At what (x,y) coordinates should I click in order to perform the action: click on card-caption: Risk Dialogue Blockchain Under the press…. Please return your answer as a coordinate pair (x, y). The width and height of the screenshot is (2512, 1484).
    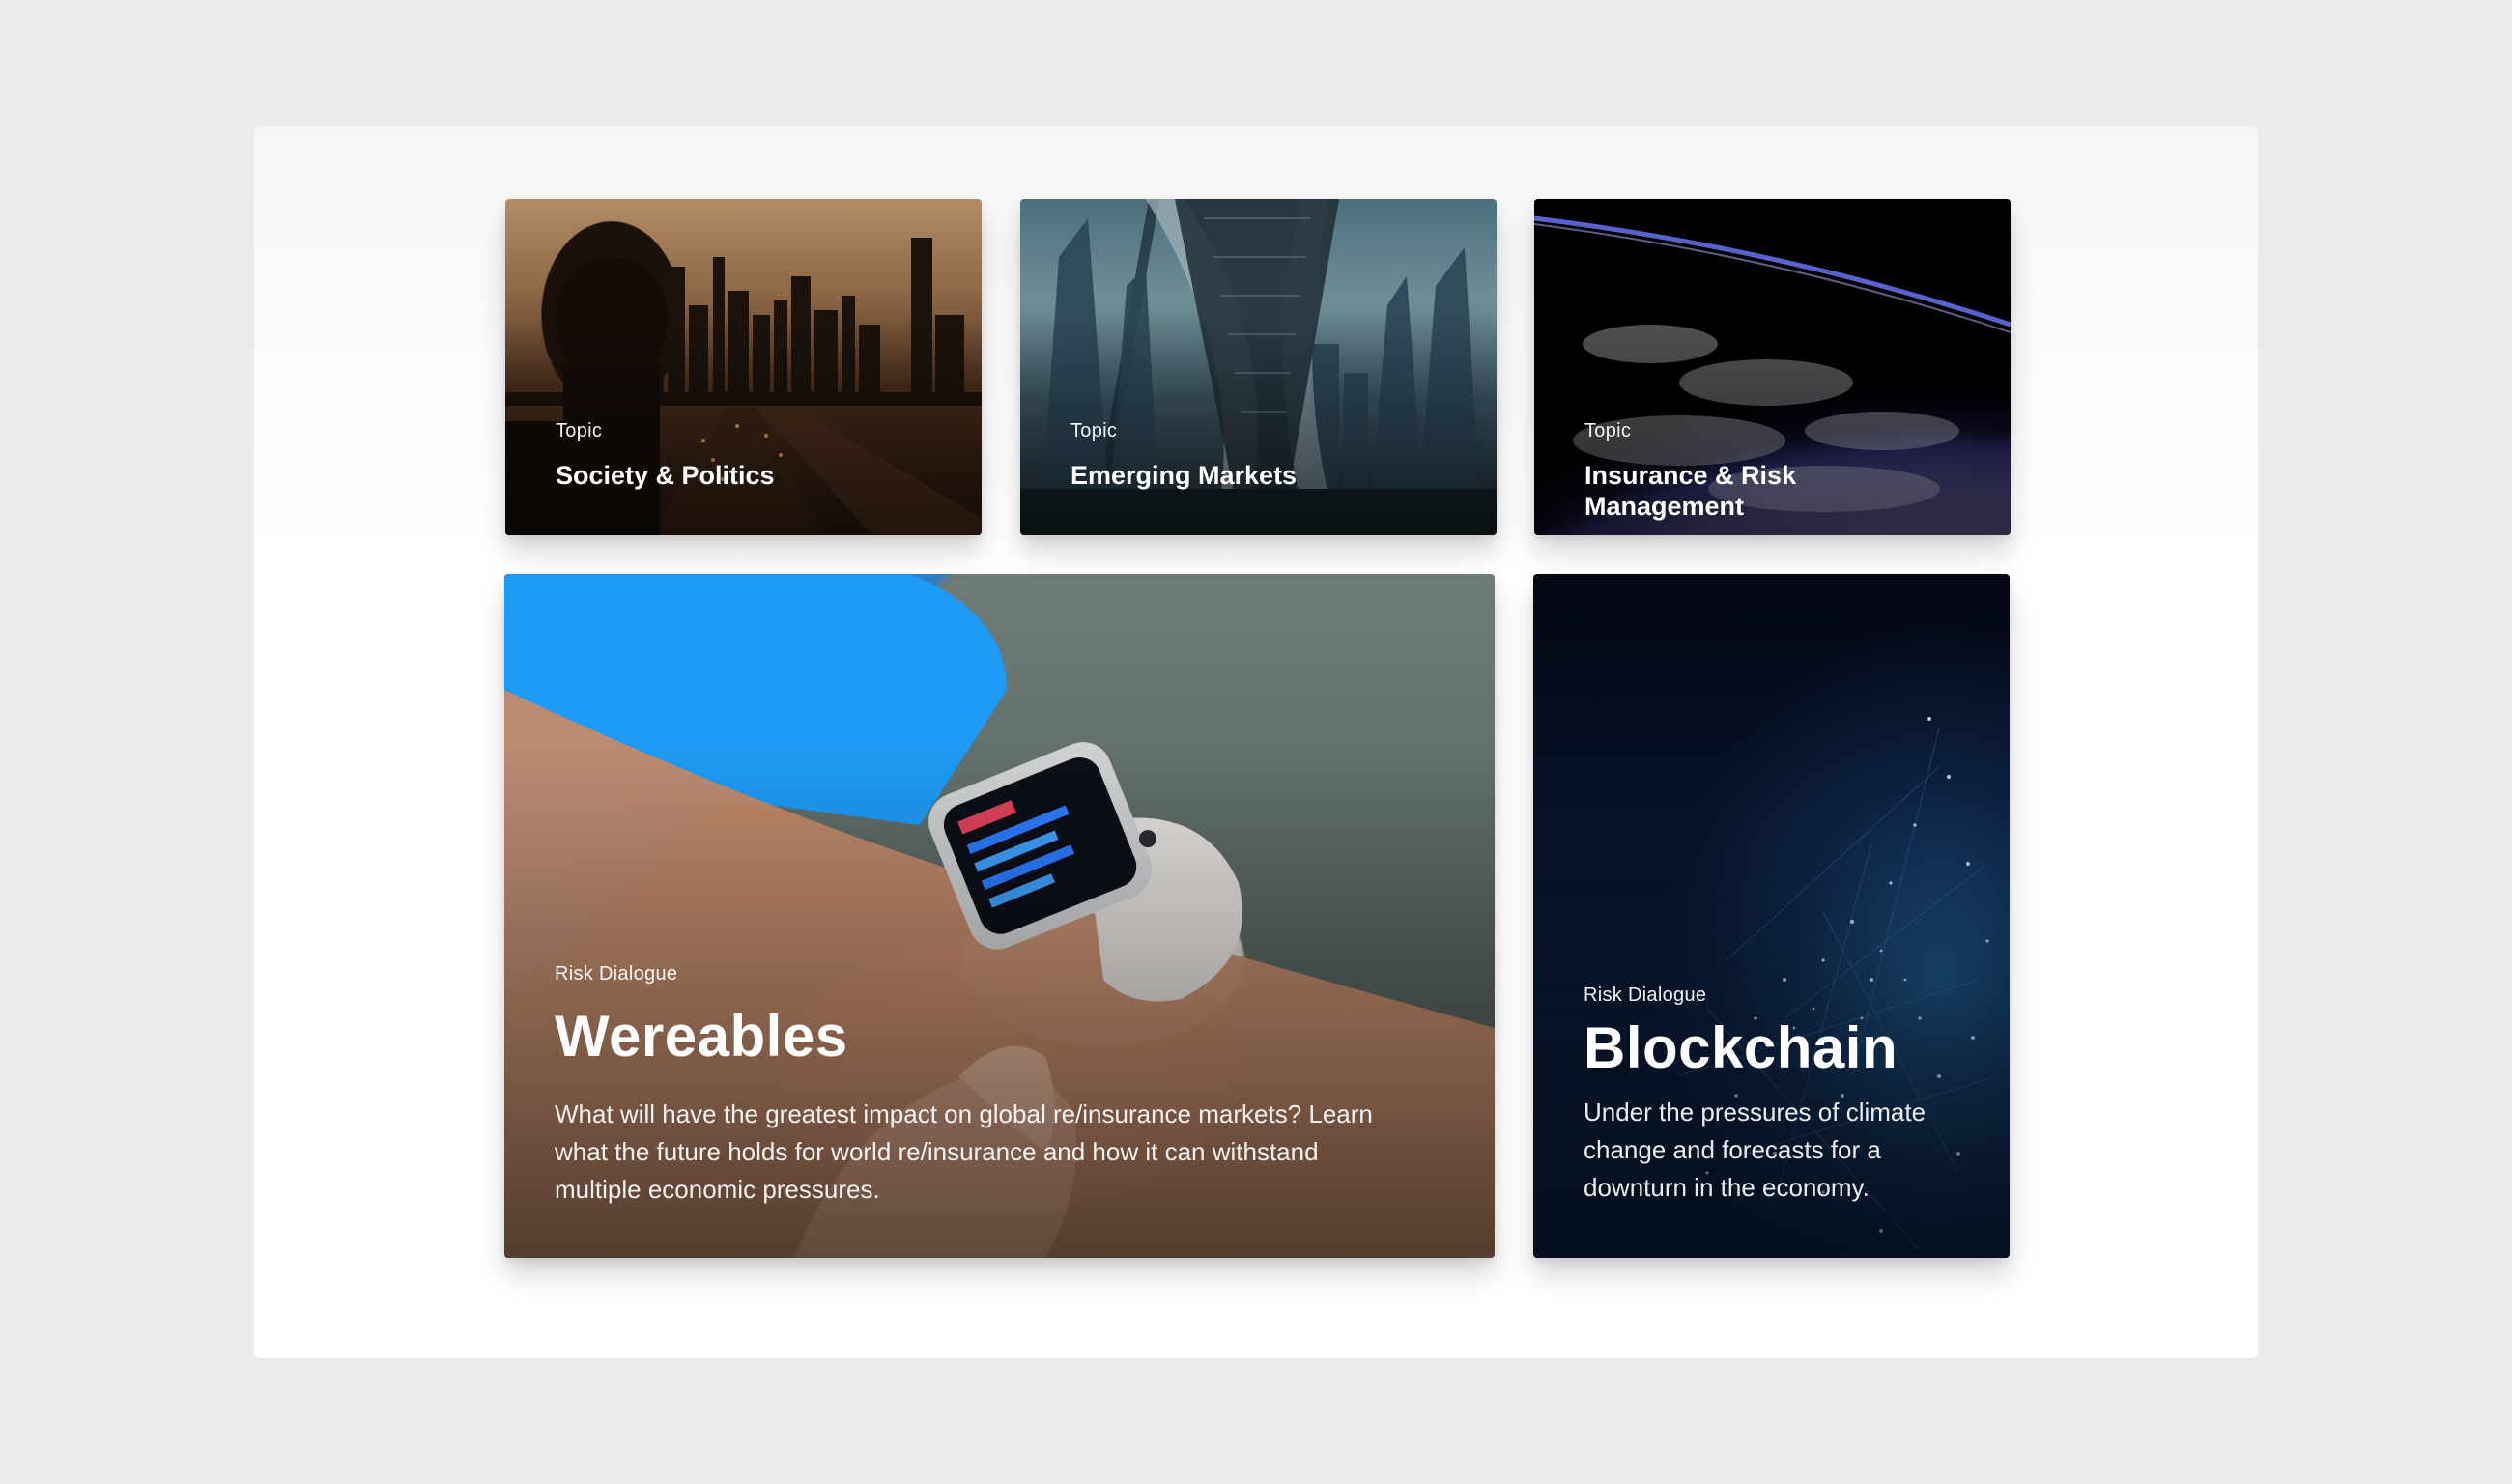
    Looking at the image, I should click on (1778, 1095).